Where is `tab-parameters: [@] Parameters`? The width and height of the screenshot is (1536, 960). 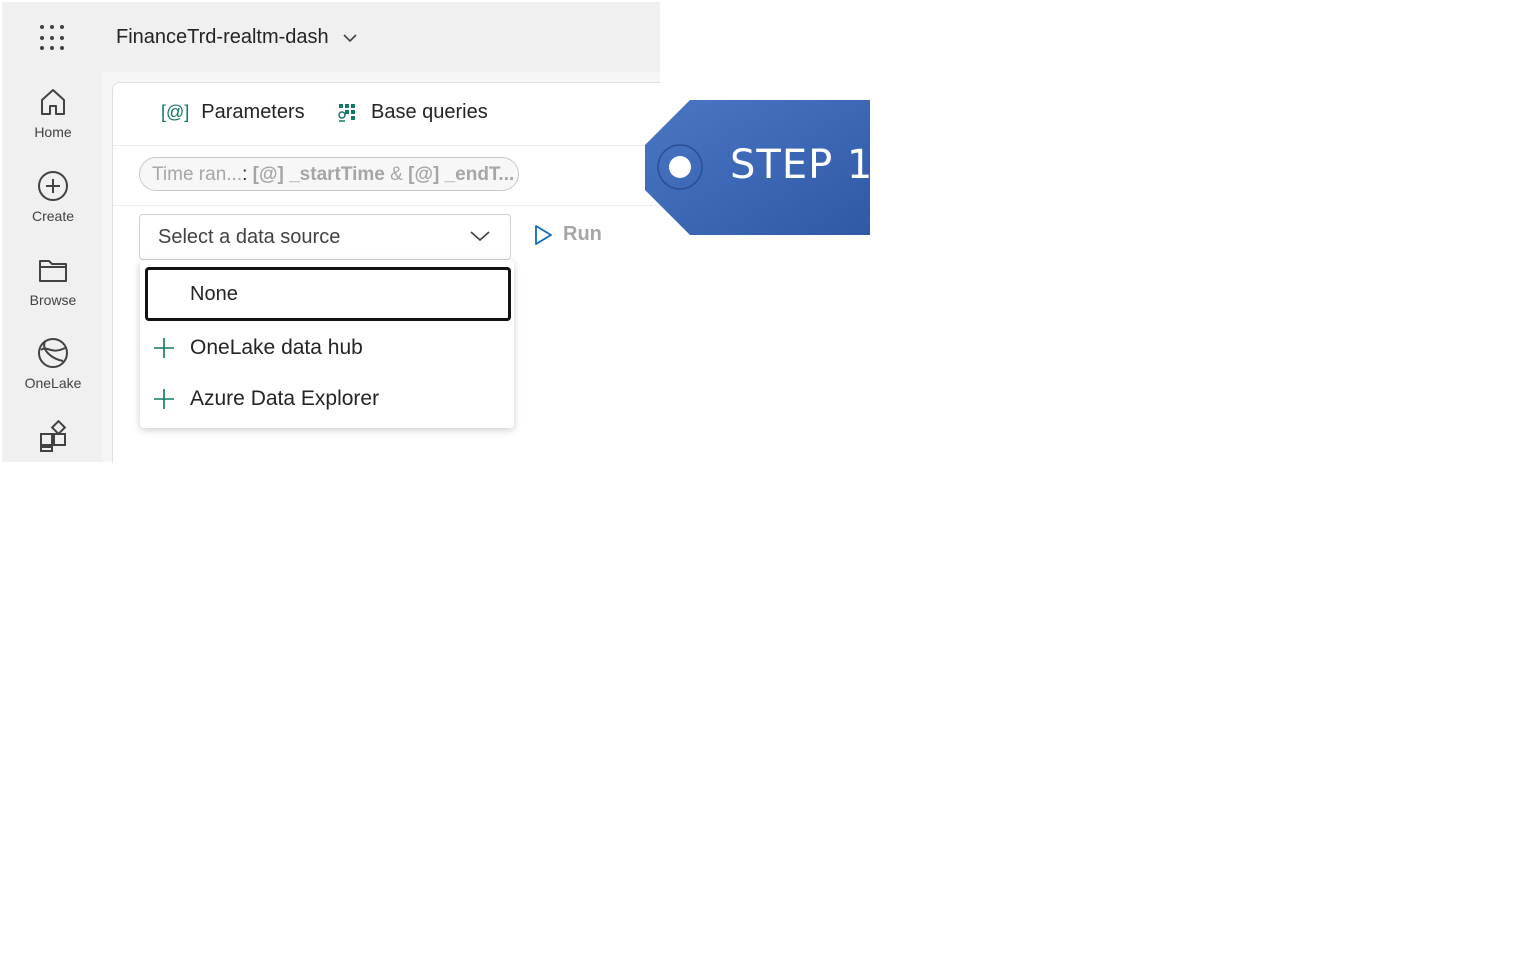 tab-parameters: [@] Parameters is located at coordinates (233, 112).